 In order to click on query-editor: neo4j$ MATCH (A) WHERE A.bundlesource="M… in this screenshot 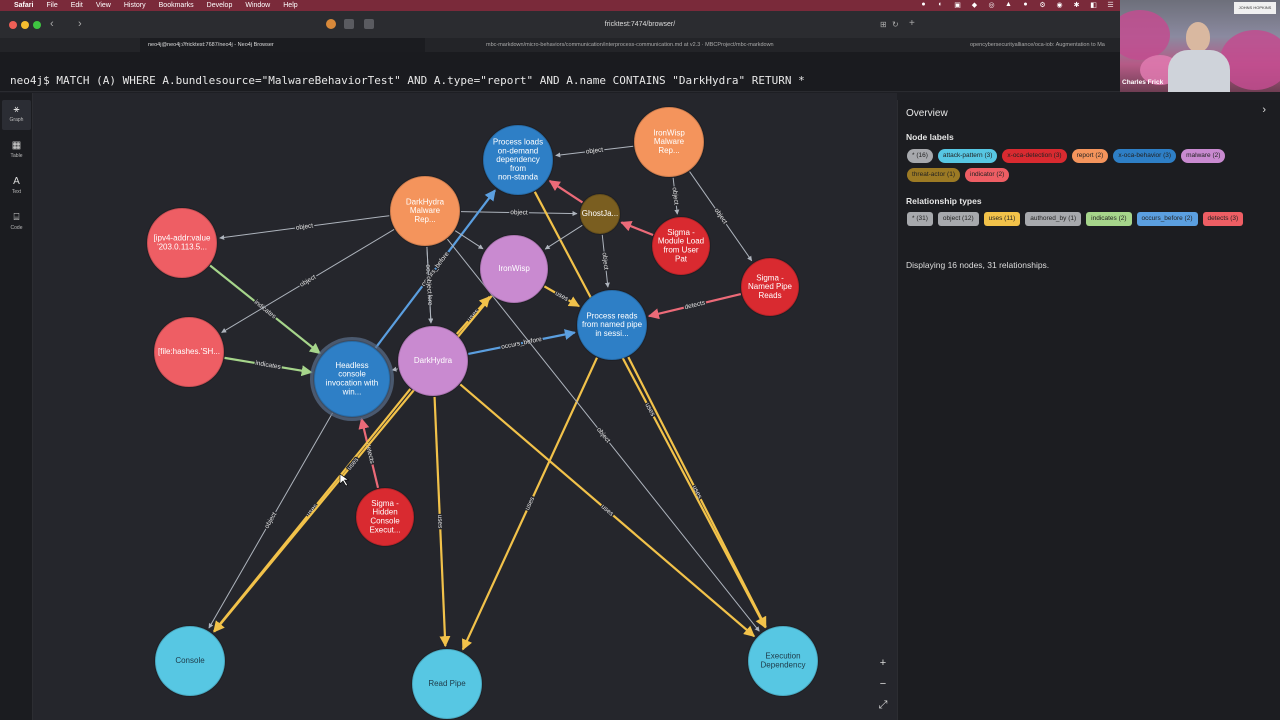, I will do `click(560, 72)`.